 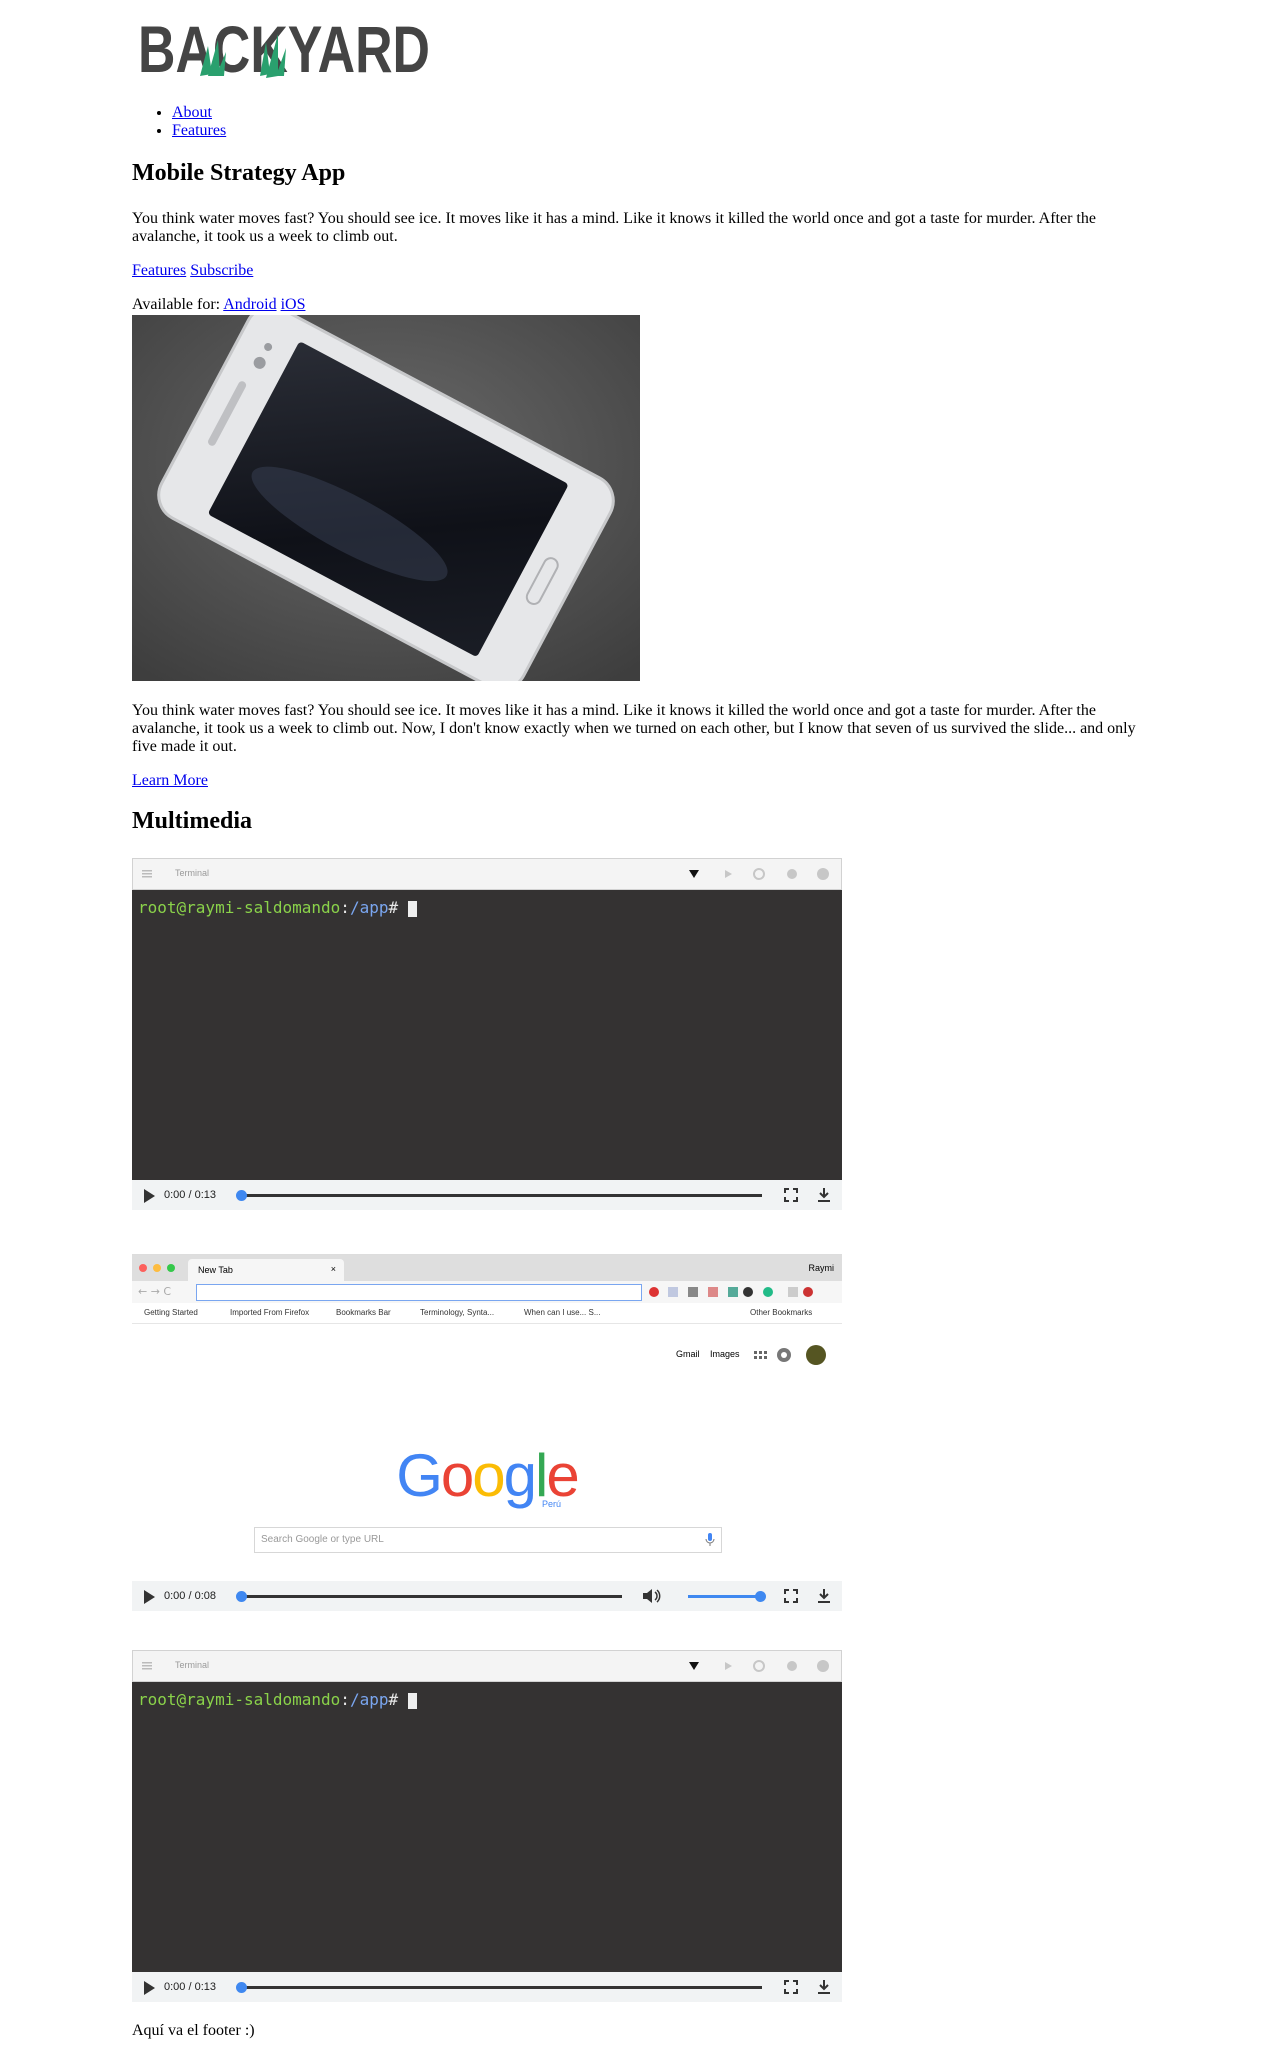 What do you see at coordinates (552, 1504) in the screenshot?
I see `google-country: Perú` at bounding box center [552, 1504].